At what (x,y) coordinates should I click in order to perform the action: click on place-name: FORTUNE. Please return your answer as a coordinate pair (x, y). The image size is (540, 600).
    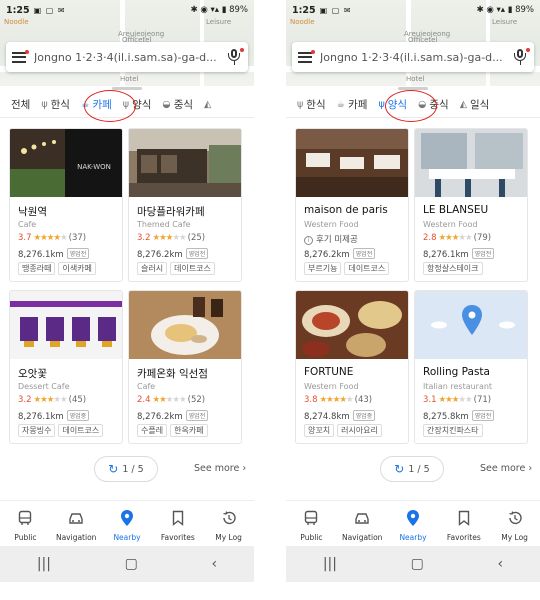
    Looking at the image, I should click on (329, 372).